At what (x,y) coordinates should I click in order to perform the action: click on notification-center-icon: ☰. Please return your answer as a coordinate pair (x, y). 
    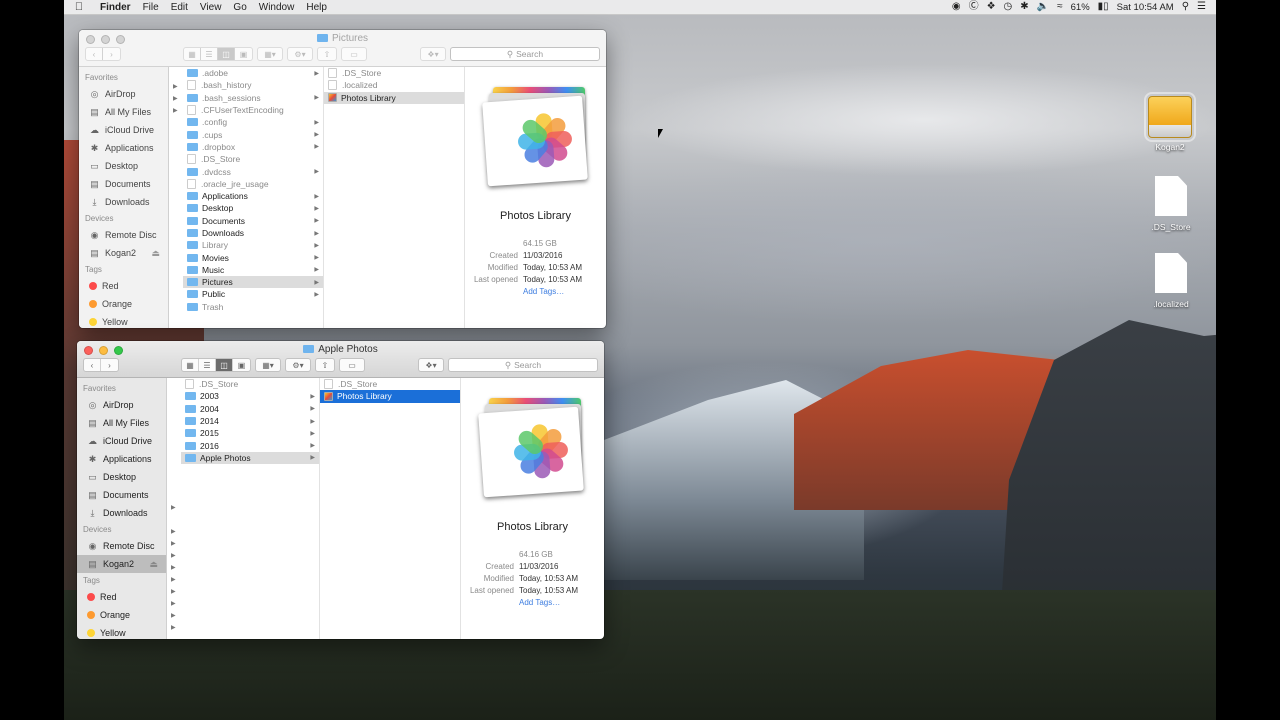
    Looking at the image, I should click on (1201, 7).